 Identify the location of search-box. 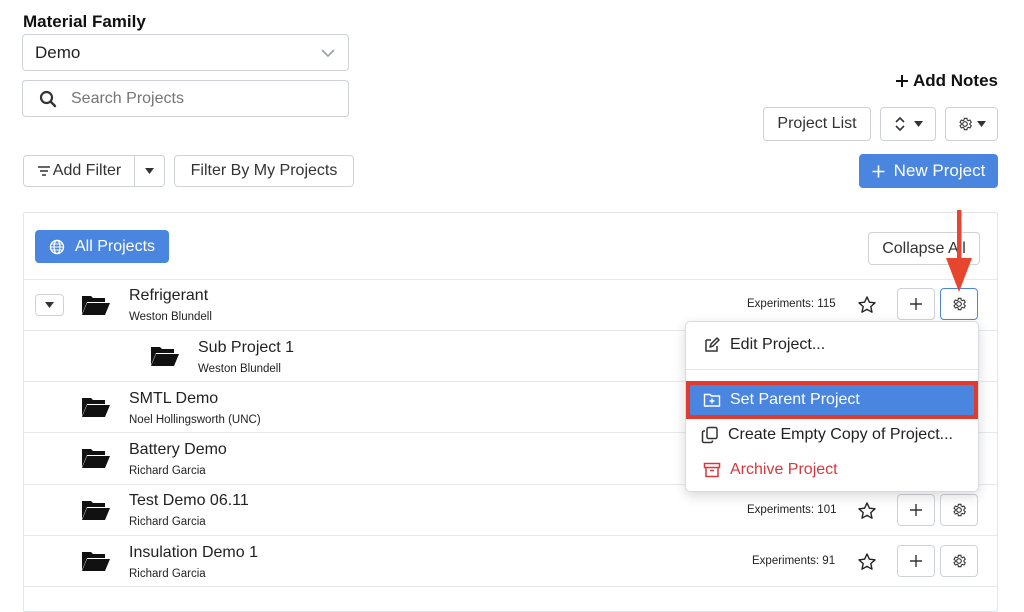
(185, 98).